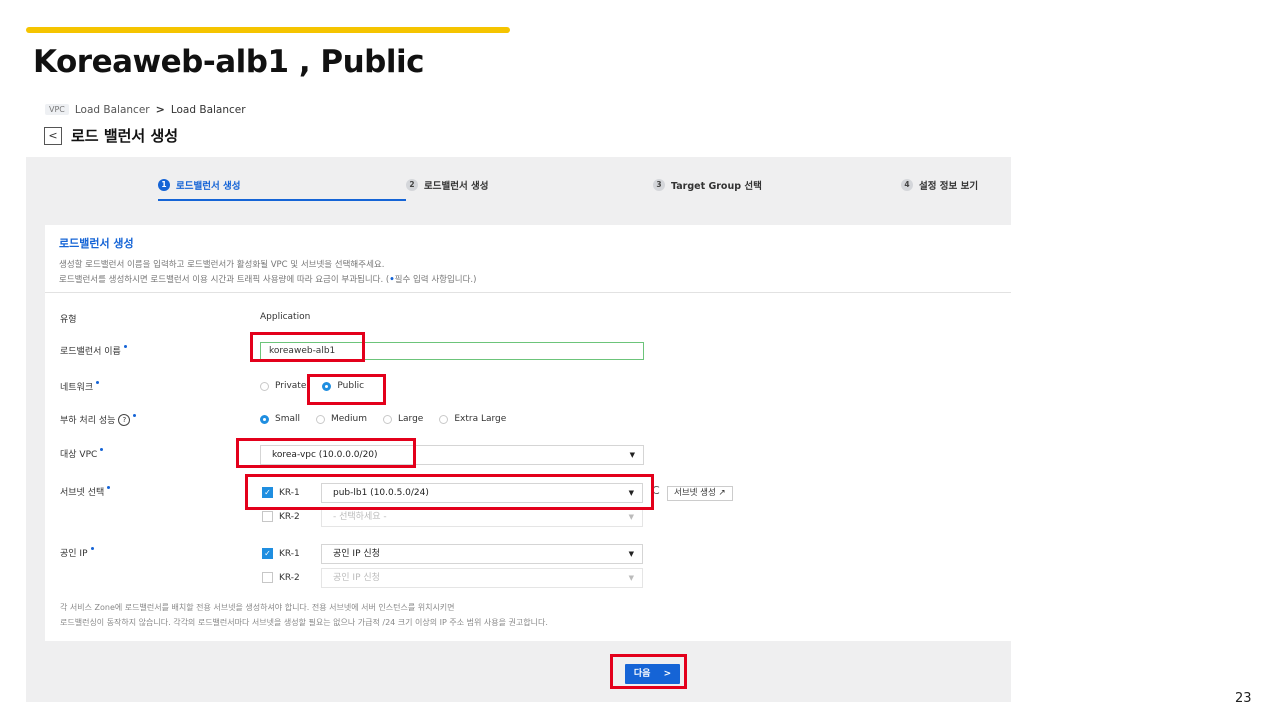  What do you see at coordinates (722, 493) in the screenshot?
I see `external-link-icon: ↗` at bounding box center [722, 493].